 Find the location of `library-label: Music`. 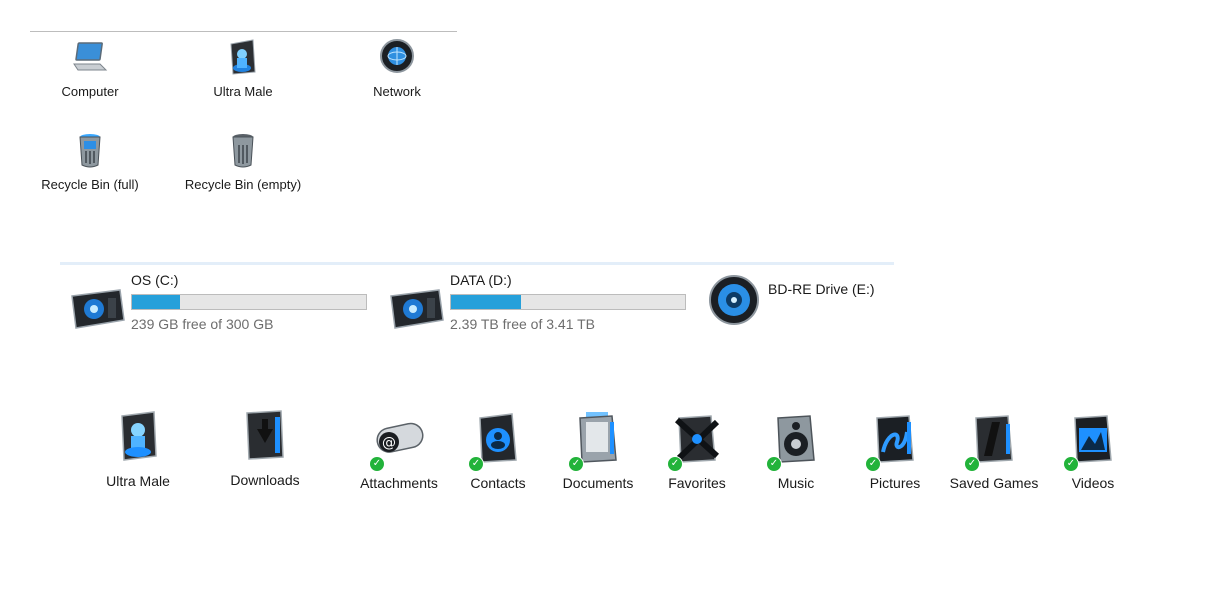

library-label: Music is located at coordinates (796, 483).